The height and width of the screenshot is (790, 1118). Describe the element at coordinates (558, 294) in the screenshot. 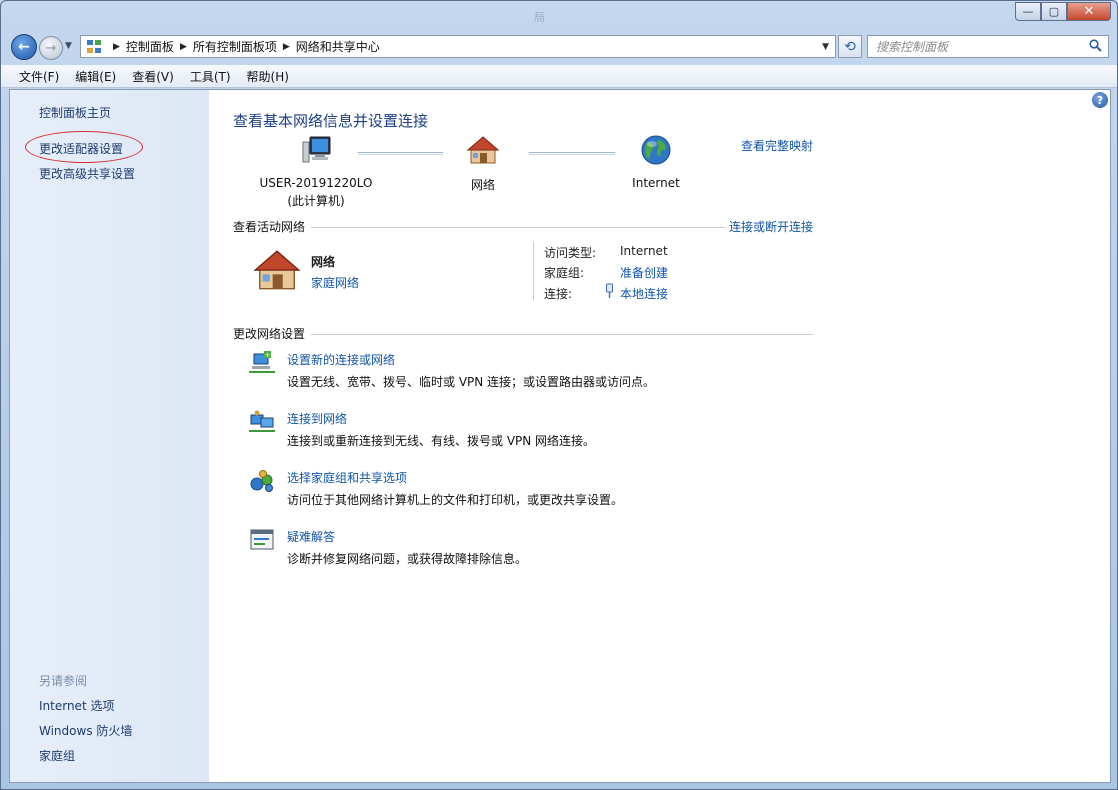

I see `connection-label: 连接:` at that location.